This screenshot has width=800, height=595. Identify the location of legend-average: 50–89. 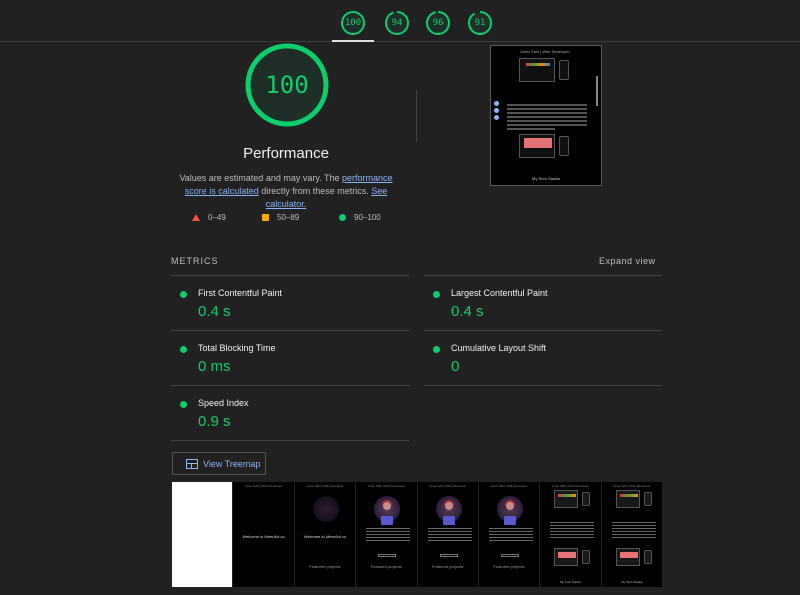
(280, 218).